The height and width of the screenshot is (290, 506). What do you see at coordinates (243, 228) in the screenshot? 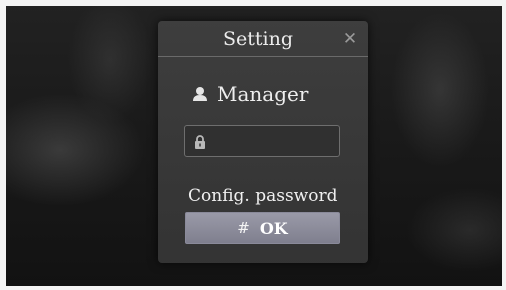
I see `hash-icon: #` at bounding box center [243, 228].